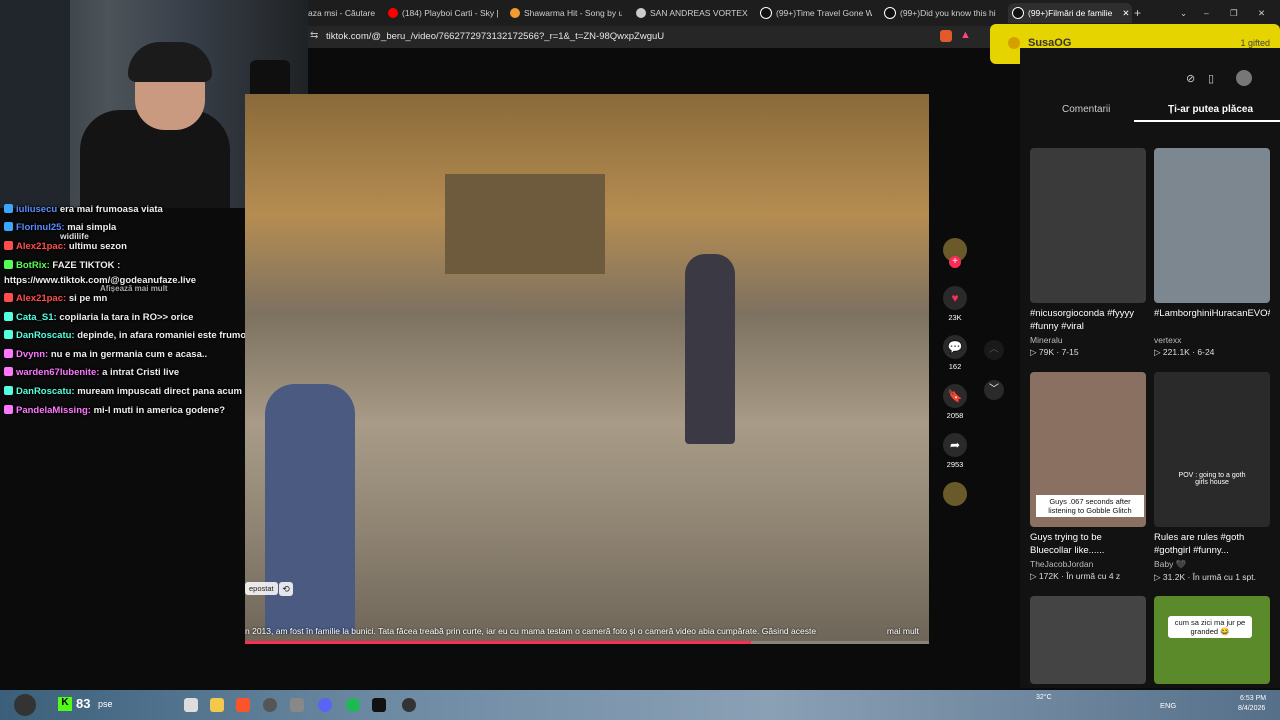  Describe the element at coordinates (243, 705) in the screenshot. I see `brave-icon` at that location.